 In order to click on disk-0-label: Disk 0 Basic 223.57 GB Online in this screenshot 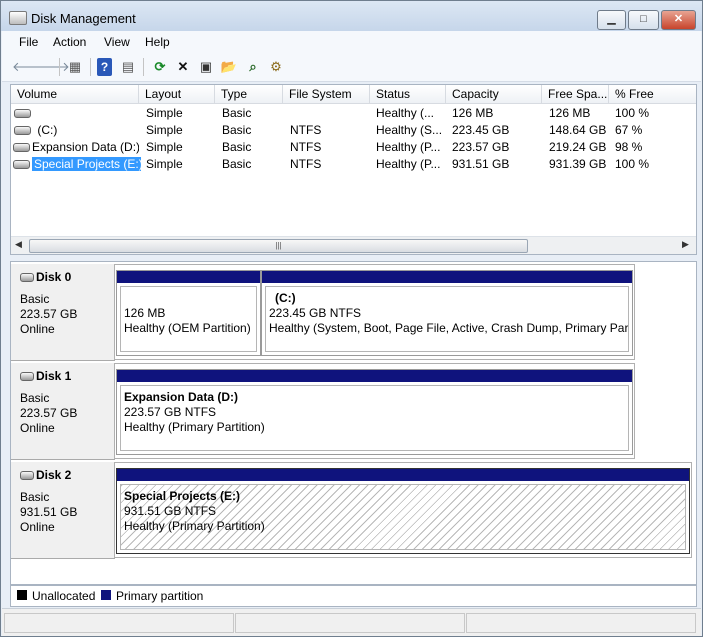, I will do `click(63, 312)`.